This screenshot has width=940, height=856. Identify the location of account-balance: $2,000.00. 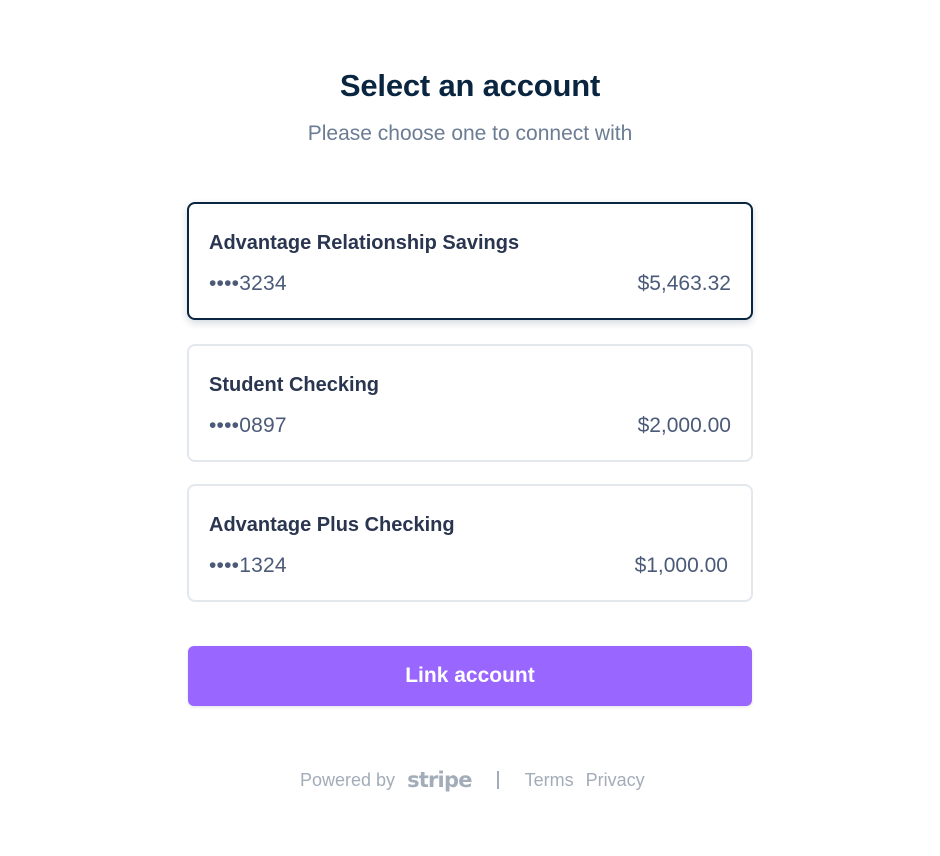
(684, 425).